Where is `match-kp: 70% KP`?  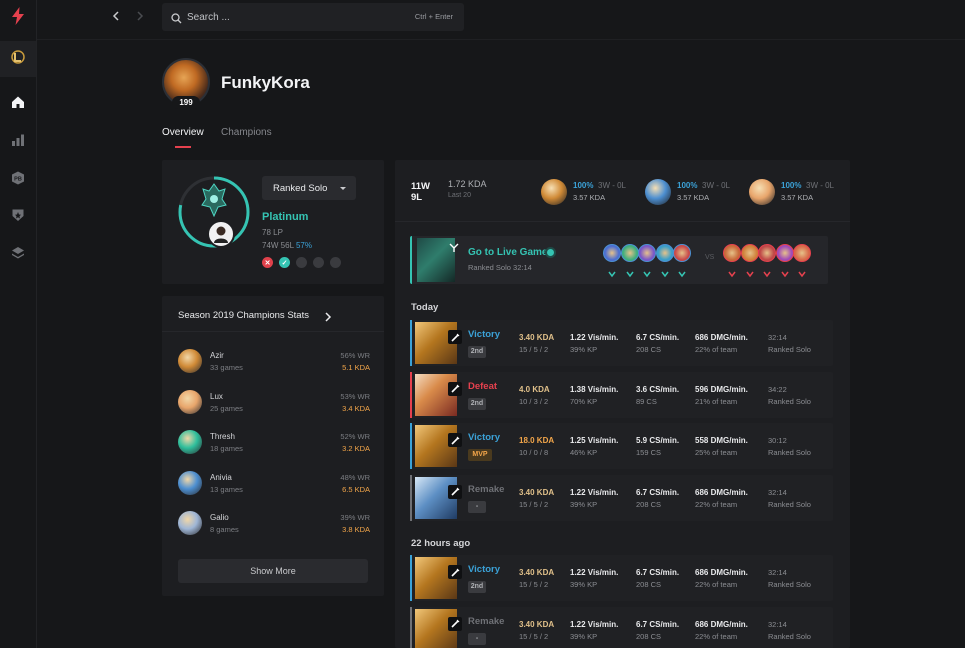
match-kp: 70% KP is located at coordinates (584, 401).